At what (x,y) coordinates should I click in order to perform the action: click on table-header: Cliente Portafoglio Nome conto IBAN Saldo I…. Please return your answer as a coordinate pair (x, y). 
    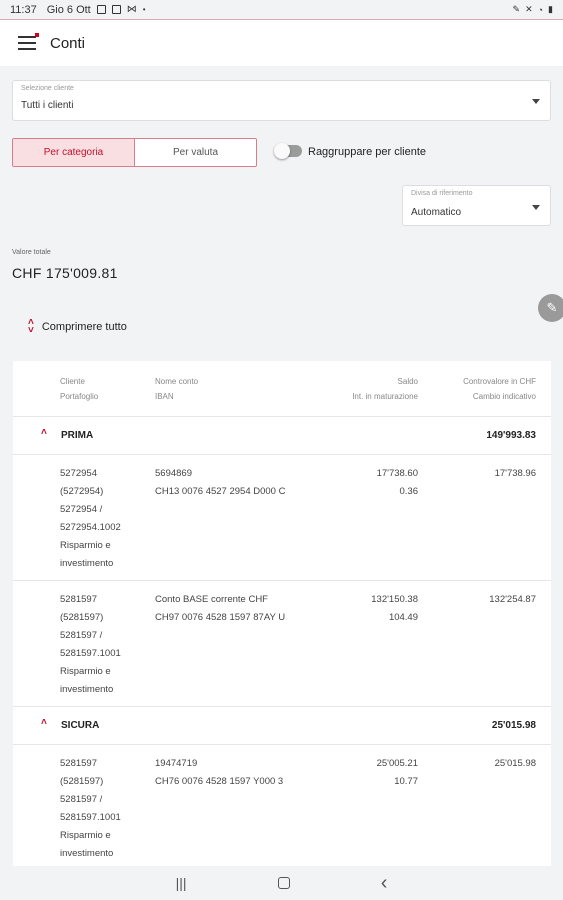
    Looking at the image, I should click on (282, 389).